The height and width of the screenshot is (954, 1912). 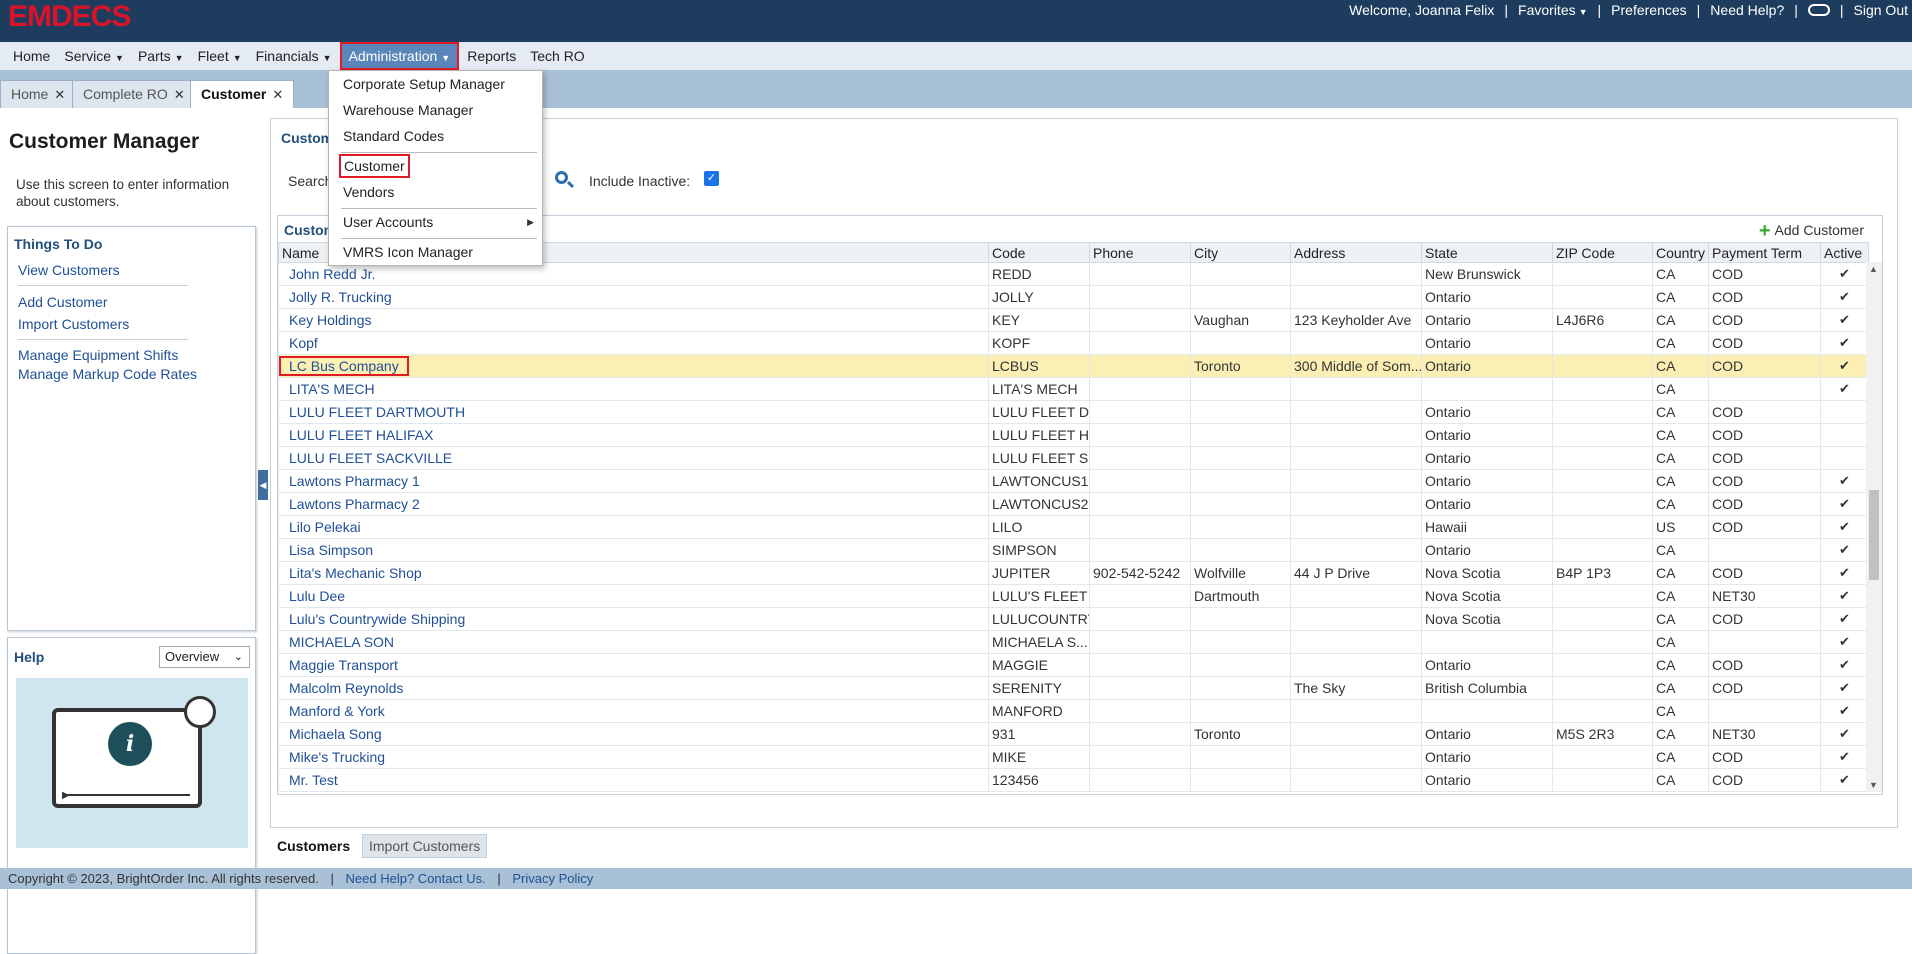 What do you see at coordinates (491, 56) in the screenshot?
I see `menu-reports: Reports` at bounding box center [491, 56].